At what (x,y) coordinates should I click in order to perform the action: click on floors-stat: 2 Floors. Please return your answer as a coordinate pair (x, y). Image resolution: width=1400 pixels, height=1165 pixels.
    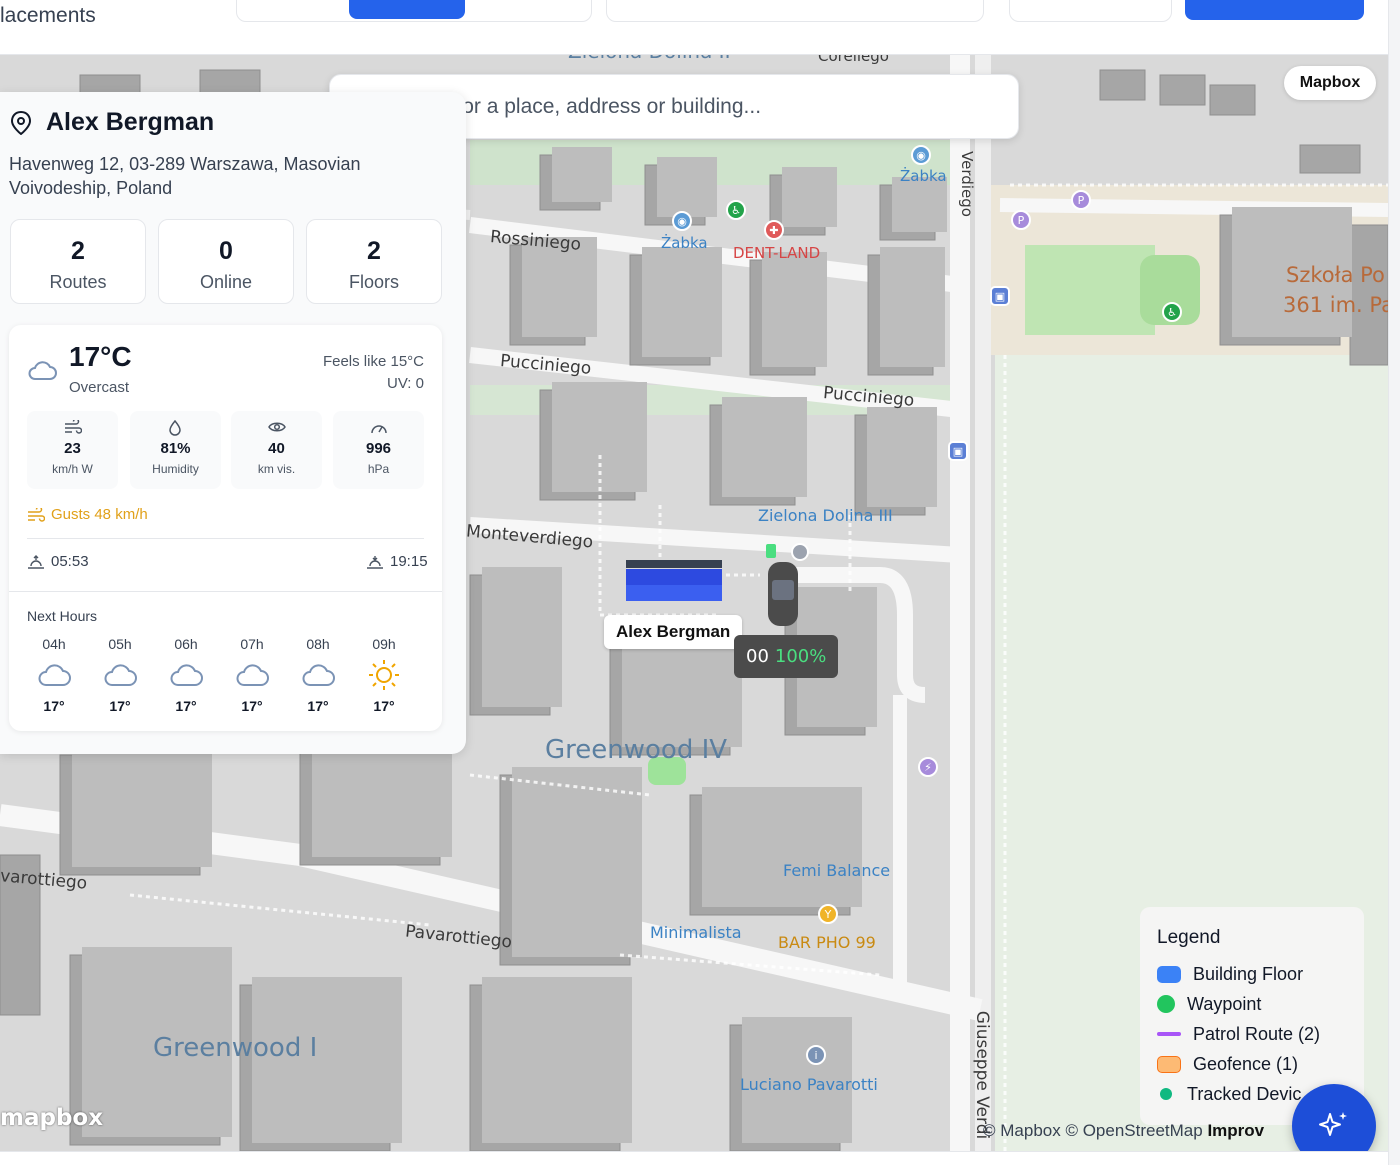
    Looking at the image, I should click on (374, 261).